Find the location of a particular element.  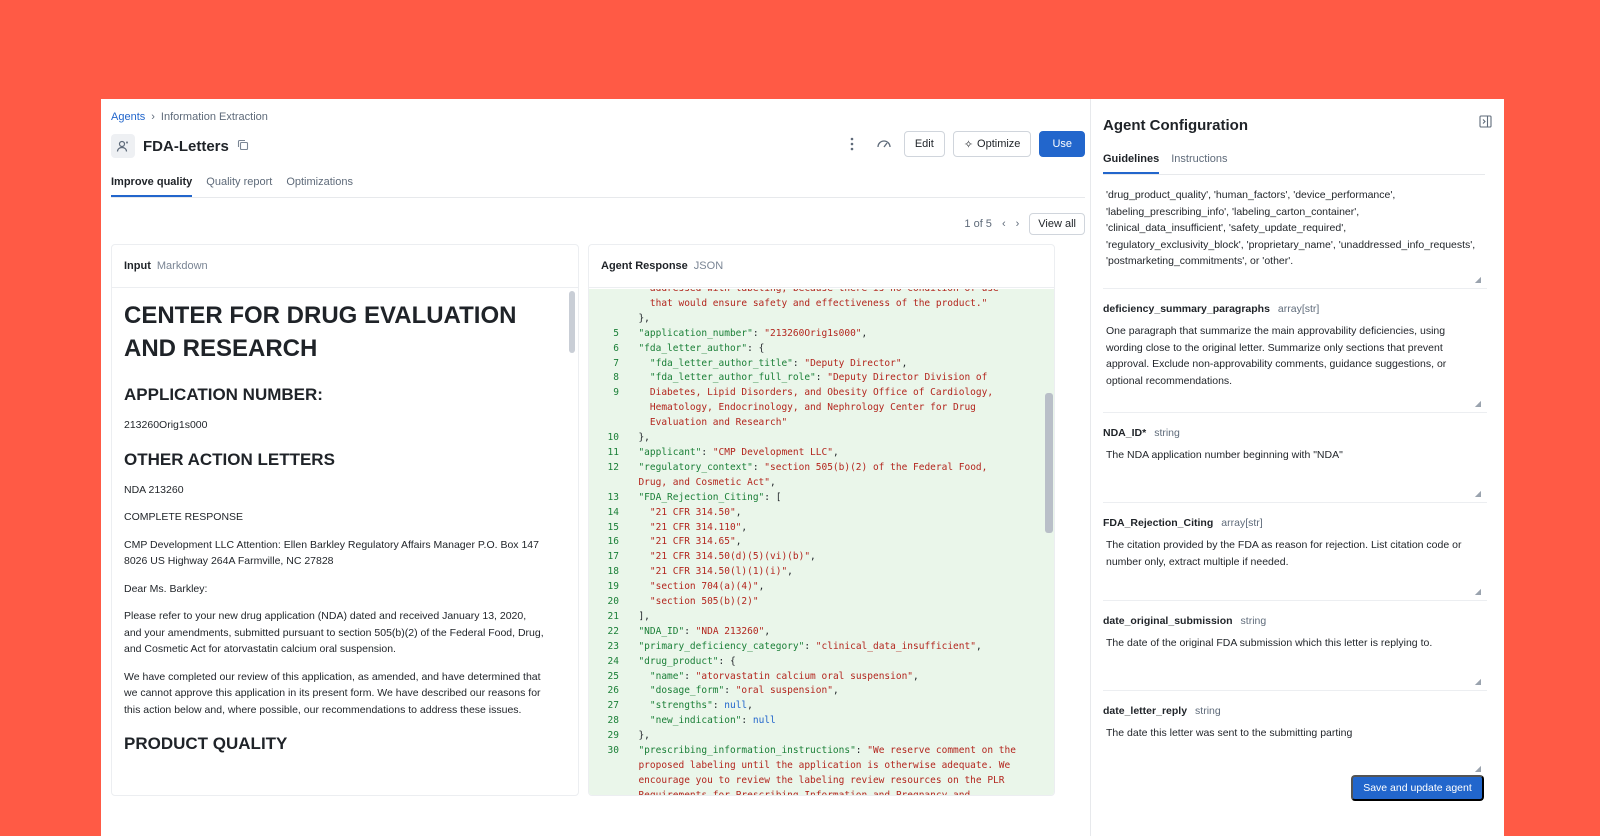

code-content: }, is located at coordinates (638, 318).